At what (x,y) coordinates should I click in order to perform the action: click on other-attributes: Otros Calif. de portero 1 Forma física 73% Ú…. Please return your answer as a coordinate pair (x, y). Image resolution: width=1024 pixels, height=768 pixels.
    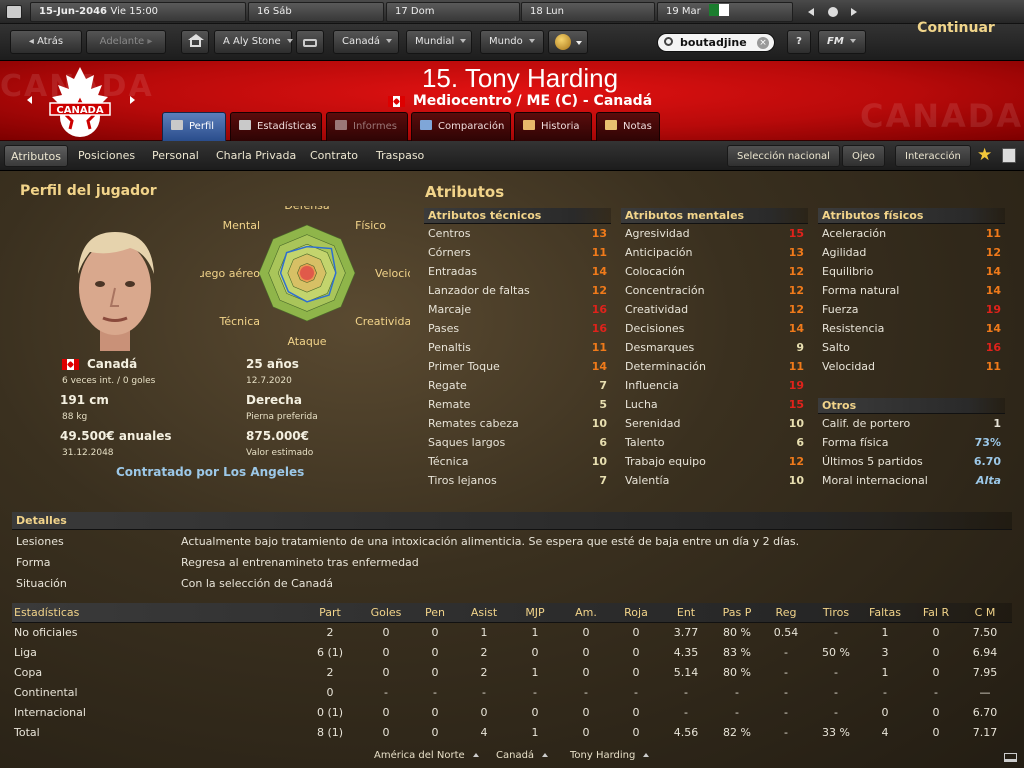
    Looking at the image, I should click on (911, 444).